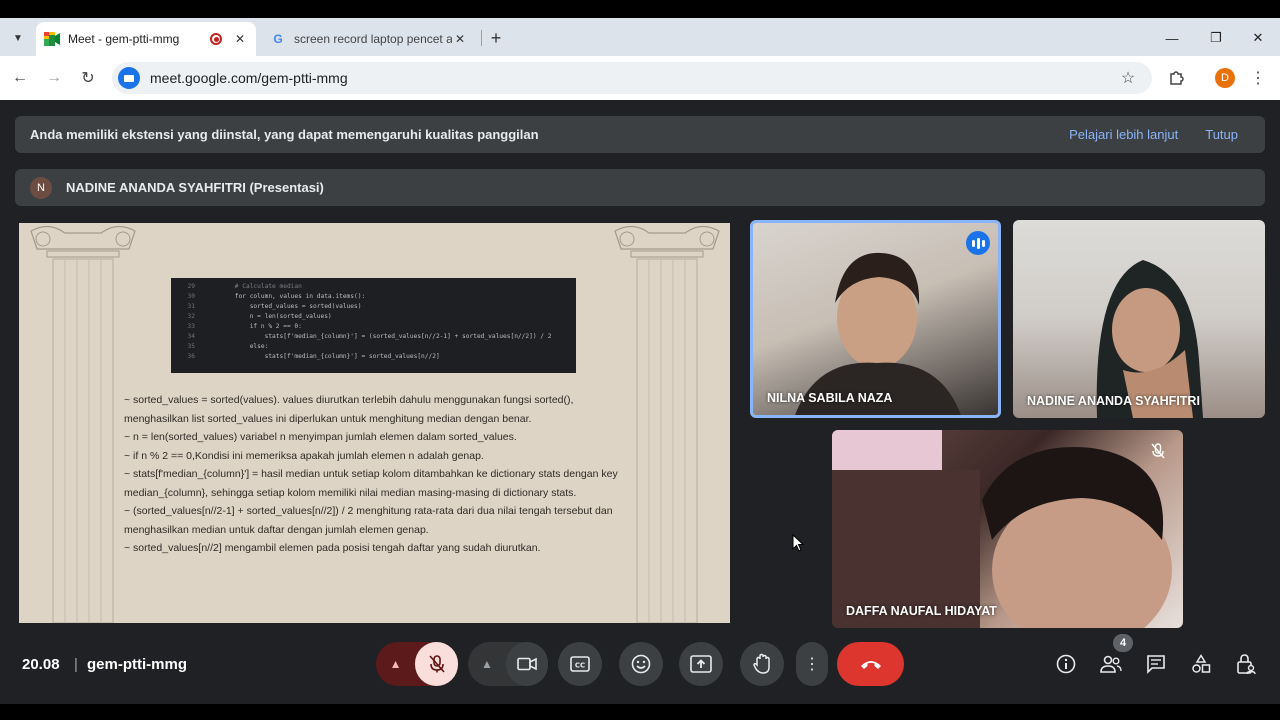 The image size is (1280, 720). What do you see at coordinates (496, 38) in the screenshot?
I see `new-tab-button: +` at bounding box center [496, 38].